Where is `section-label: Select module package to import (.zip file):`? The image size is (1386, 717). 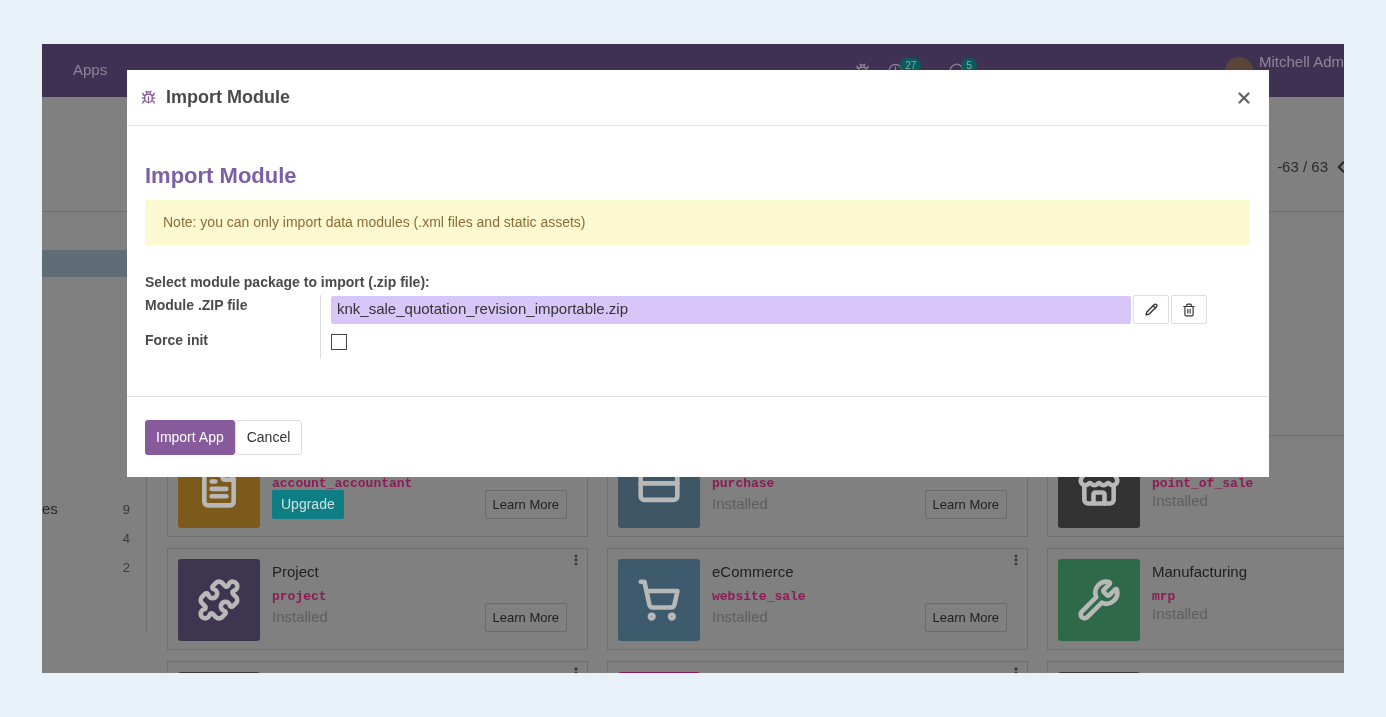
section-label: Select module package to import (.zip file): is located at coordinates (287, 282).